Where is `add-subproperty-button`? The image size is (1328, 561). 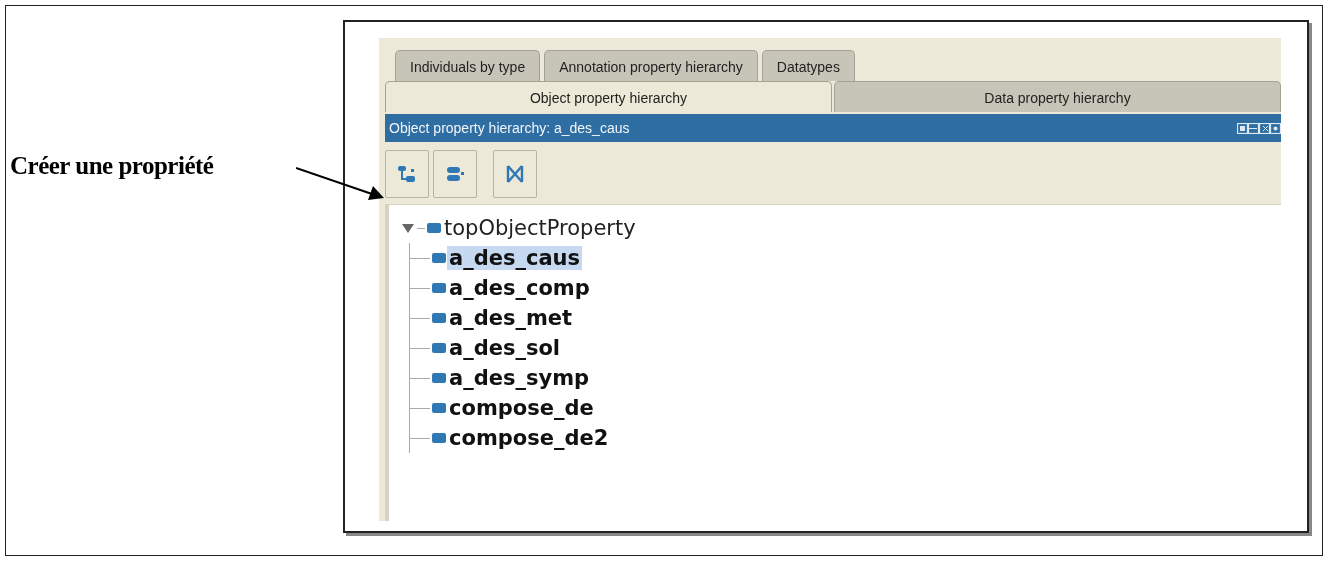 add-subproperty-button is located at coordinates (407, 174).